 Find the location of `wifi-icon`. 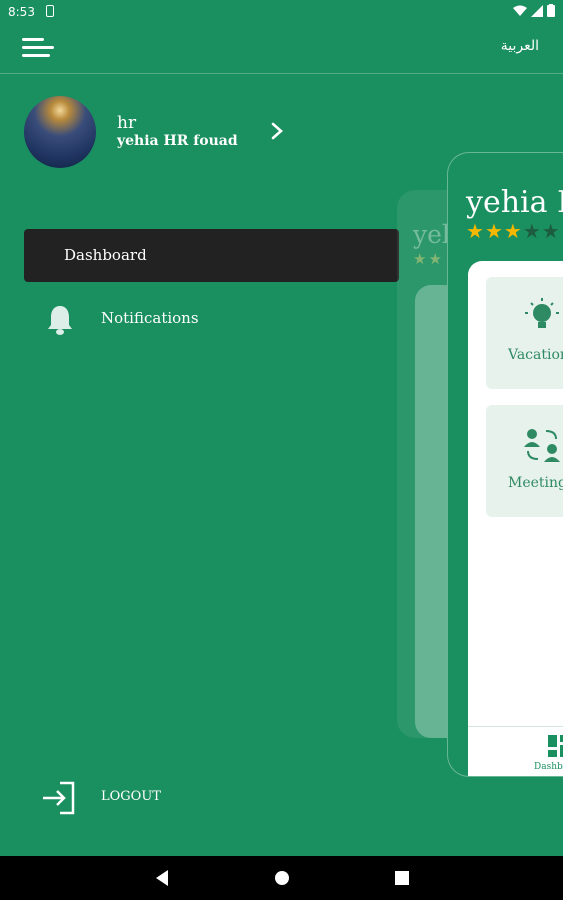

wifi-icon is located at coordinates (520, 10).